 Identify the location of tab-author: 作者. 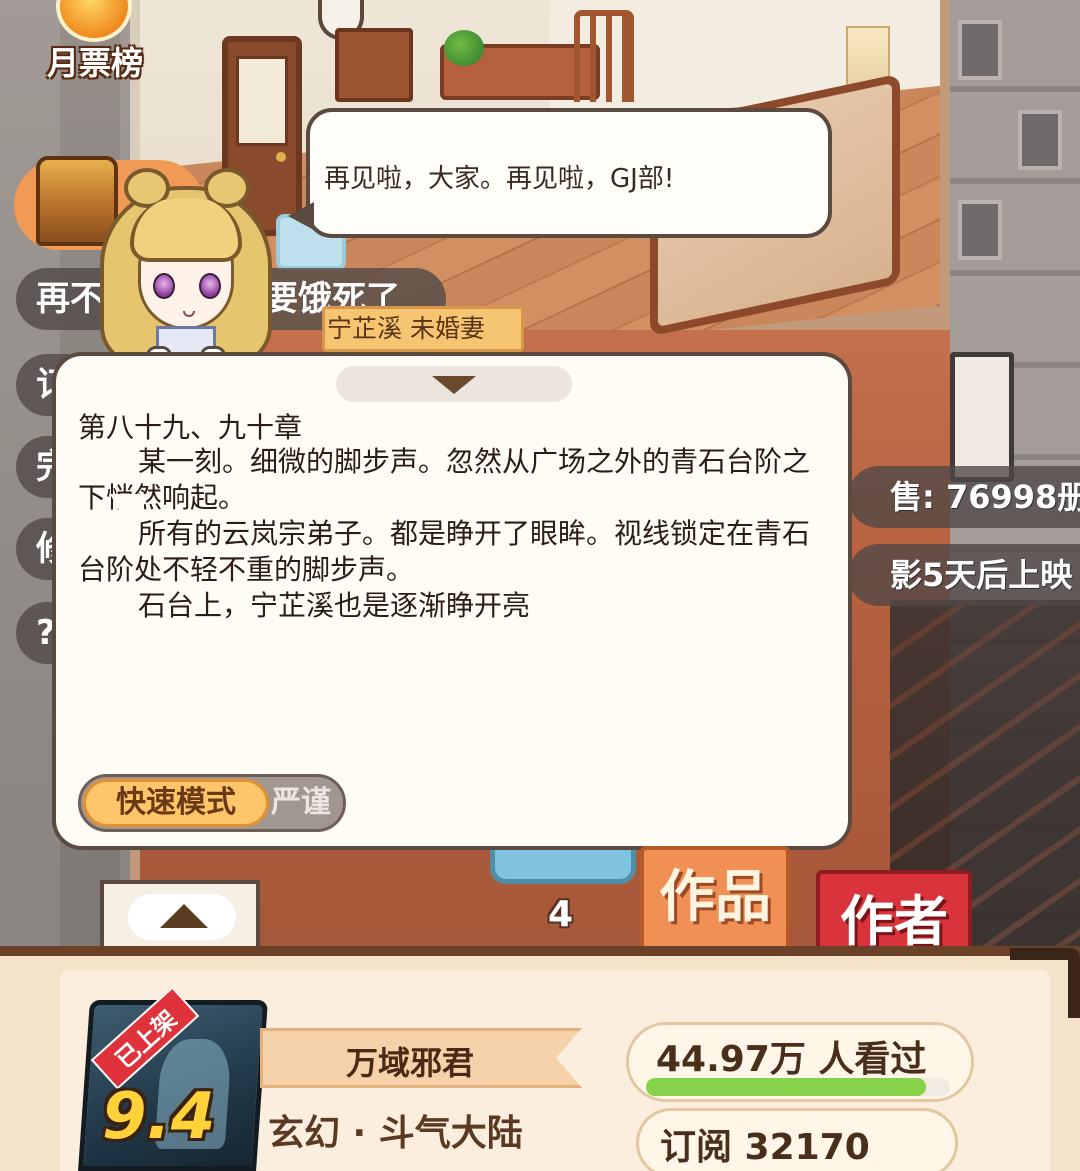
(894, 910).